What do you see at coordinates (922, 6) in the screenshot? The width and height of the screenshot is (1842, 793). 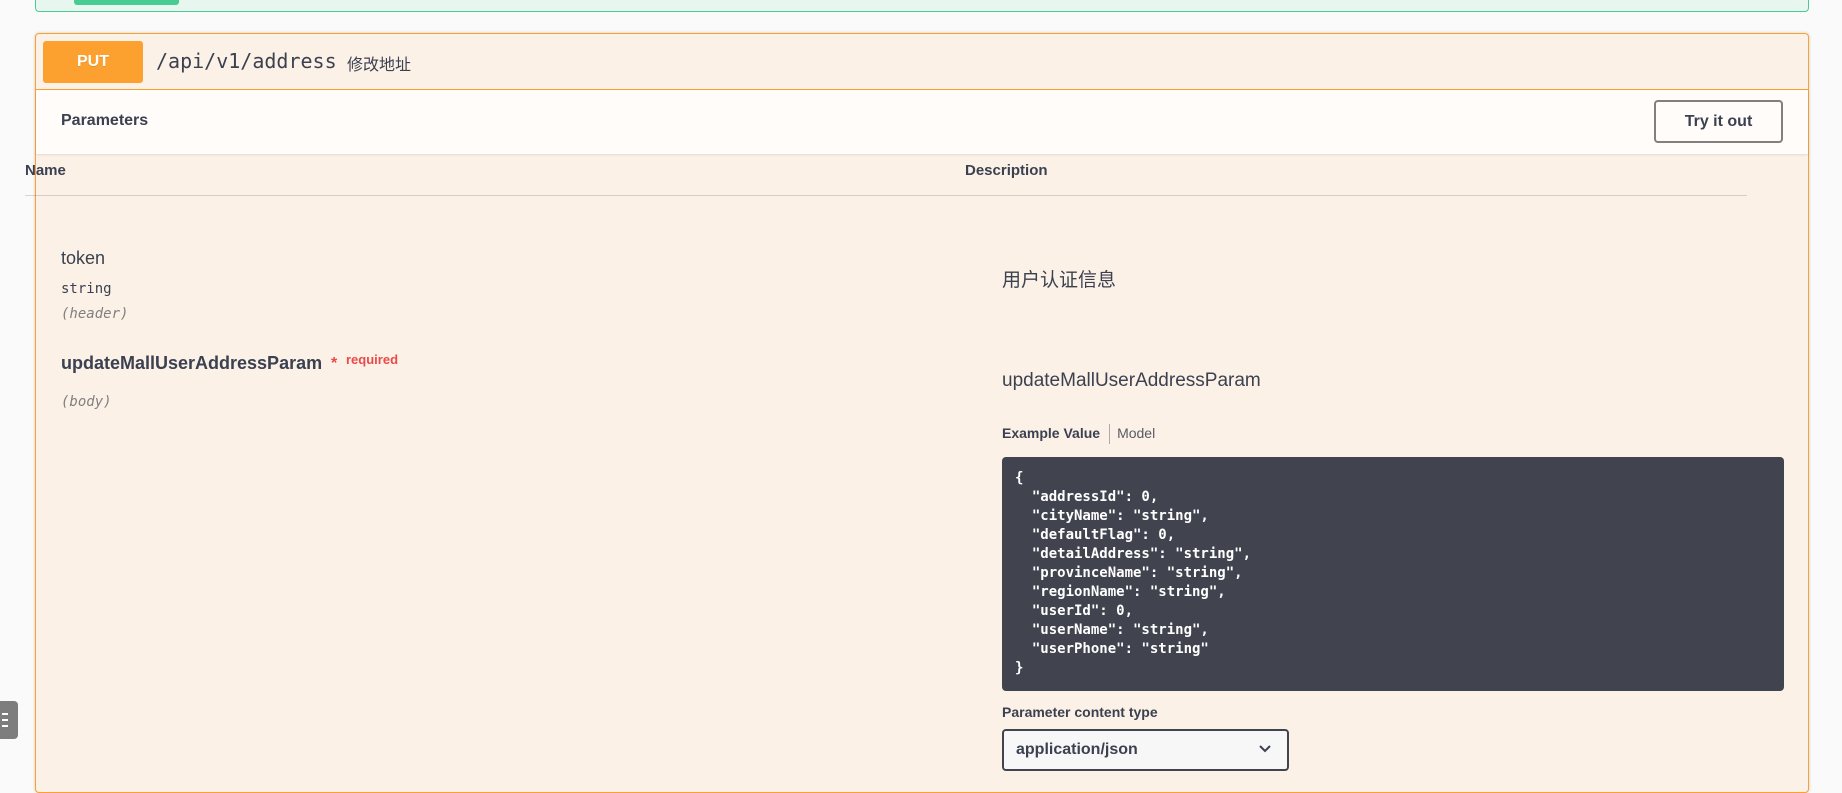 I see `previous-operation-block` at bounding box center [922, 6].